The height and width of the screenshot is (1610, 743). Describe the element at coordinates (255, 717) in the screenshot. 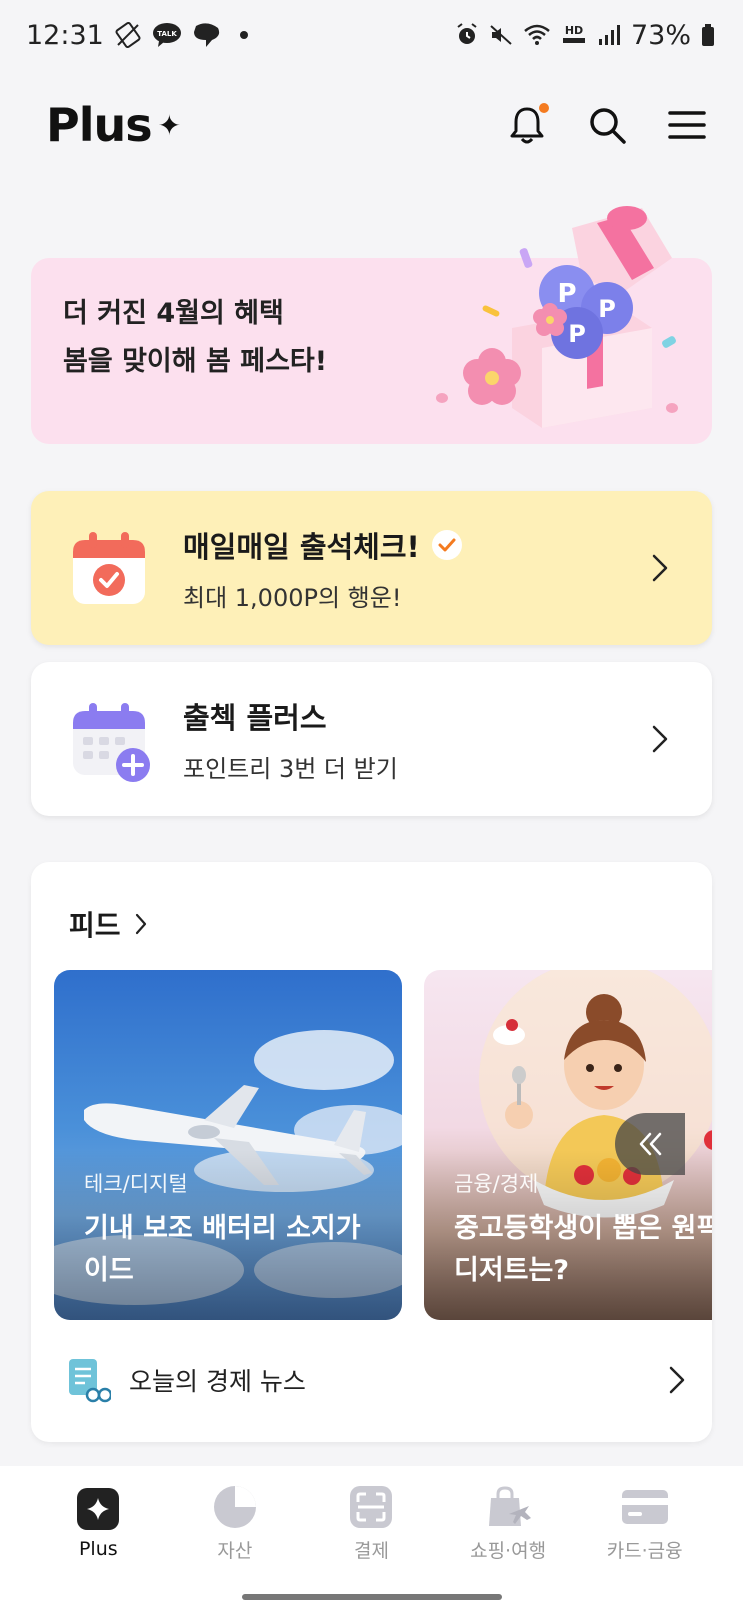

I see `attendance-plus-title: 출첵 플러스` at that location.